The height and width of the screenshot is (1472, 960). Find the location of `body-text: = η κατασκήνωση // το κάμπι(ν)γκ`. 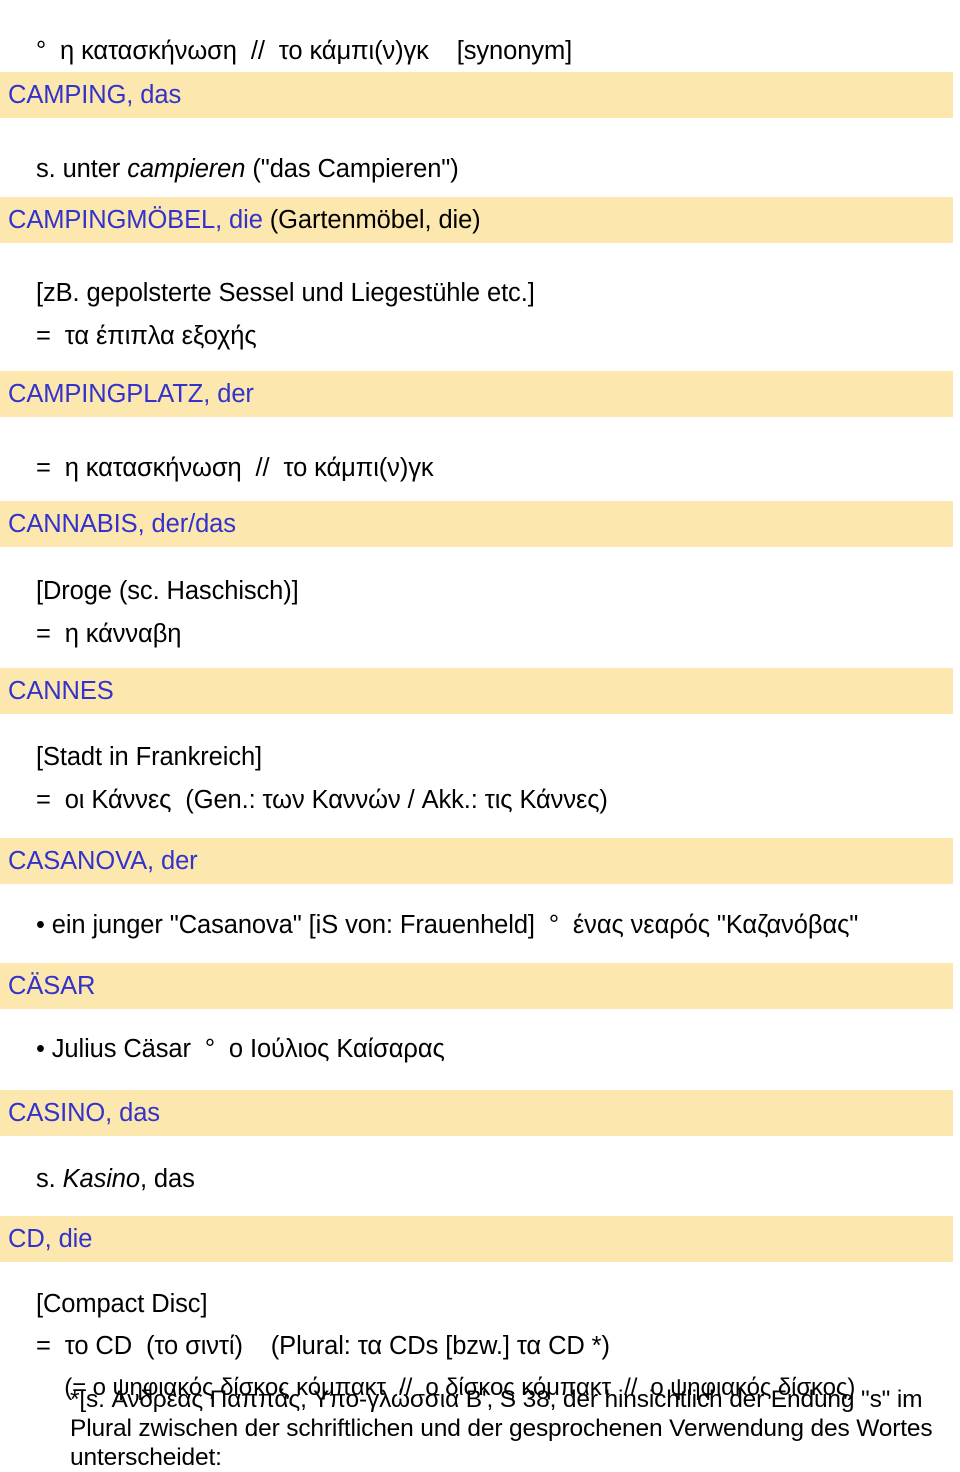

body-text: = η κατασκήνωση // το κάμπι(ν)γκ is located at coordinates (234, 468).